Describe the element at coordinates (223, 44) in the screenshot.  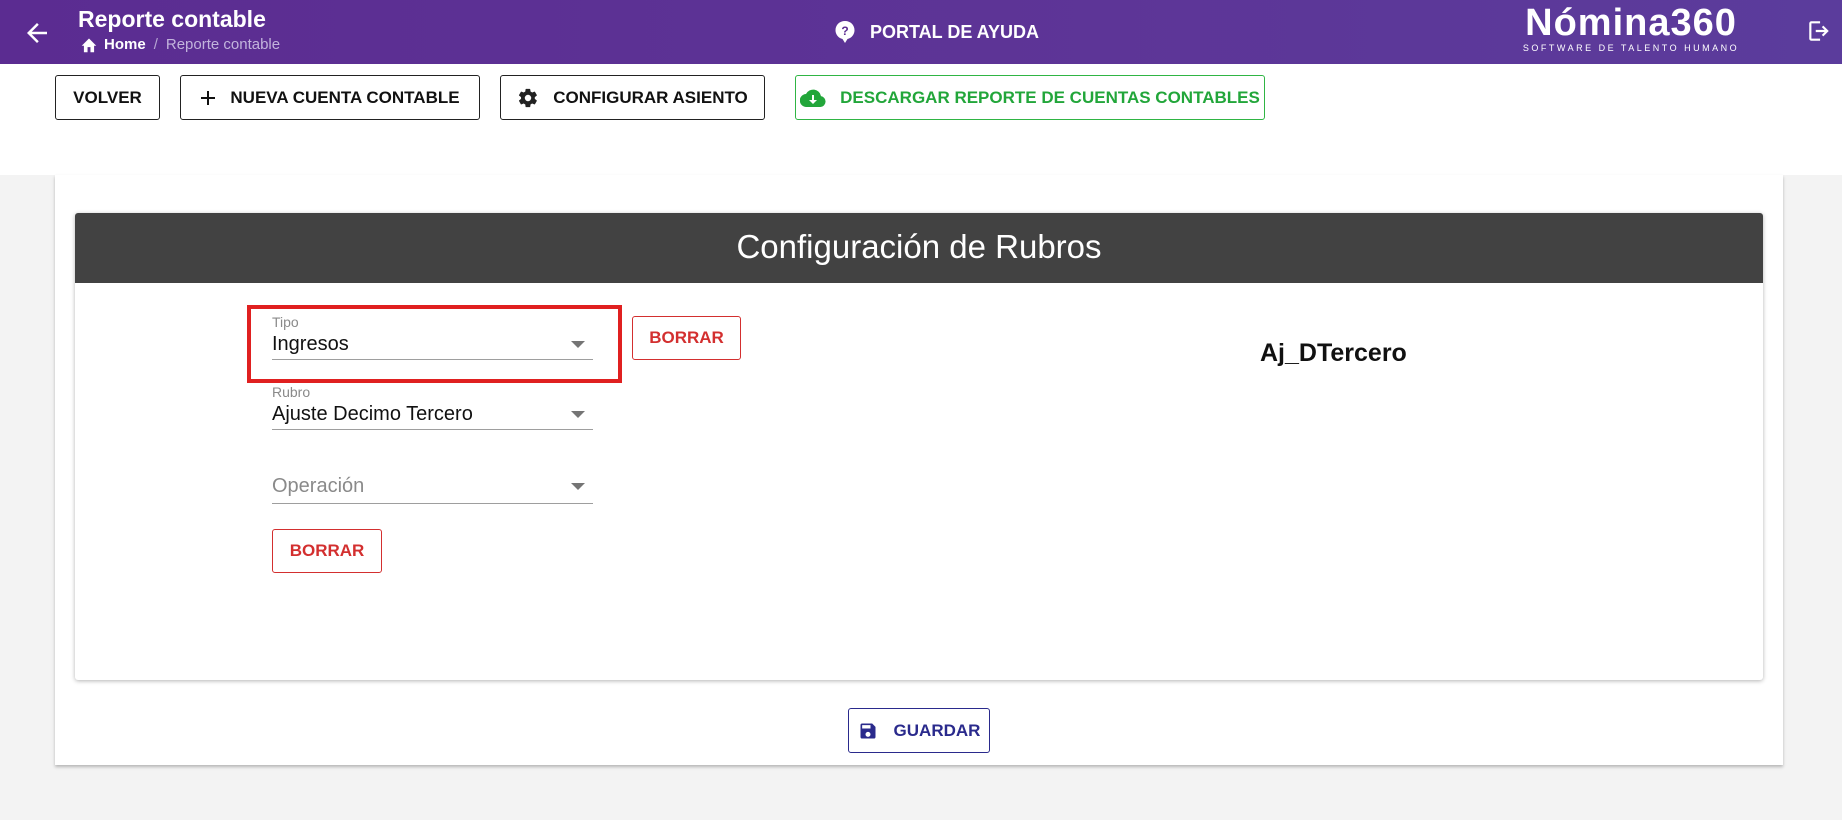
I see `breadcrumb-current: Reporte contable` at that location.